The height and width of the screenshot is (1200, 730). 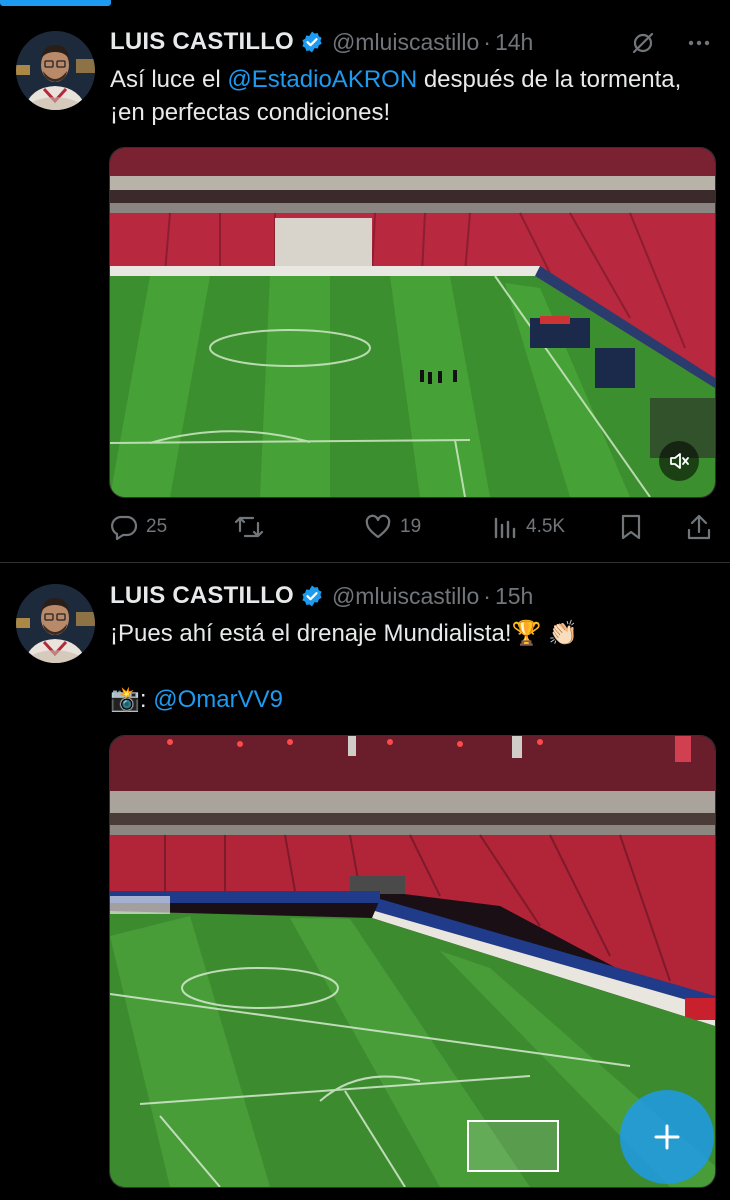 I want to click on bookmark-button, so click(x=631, y=527).